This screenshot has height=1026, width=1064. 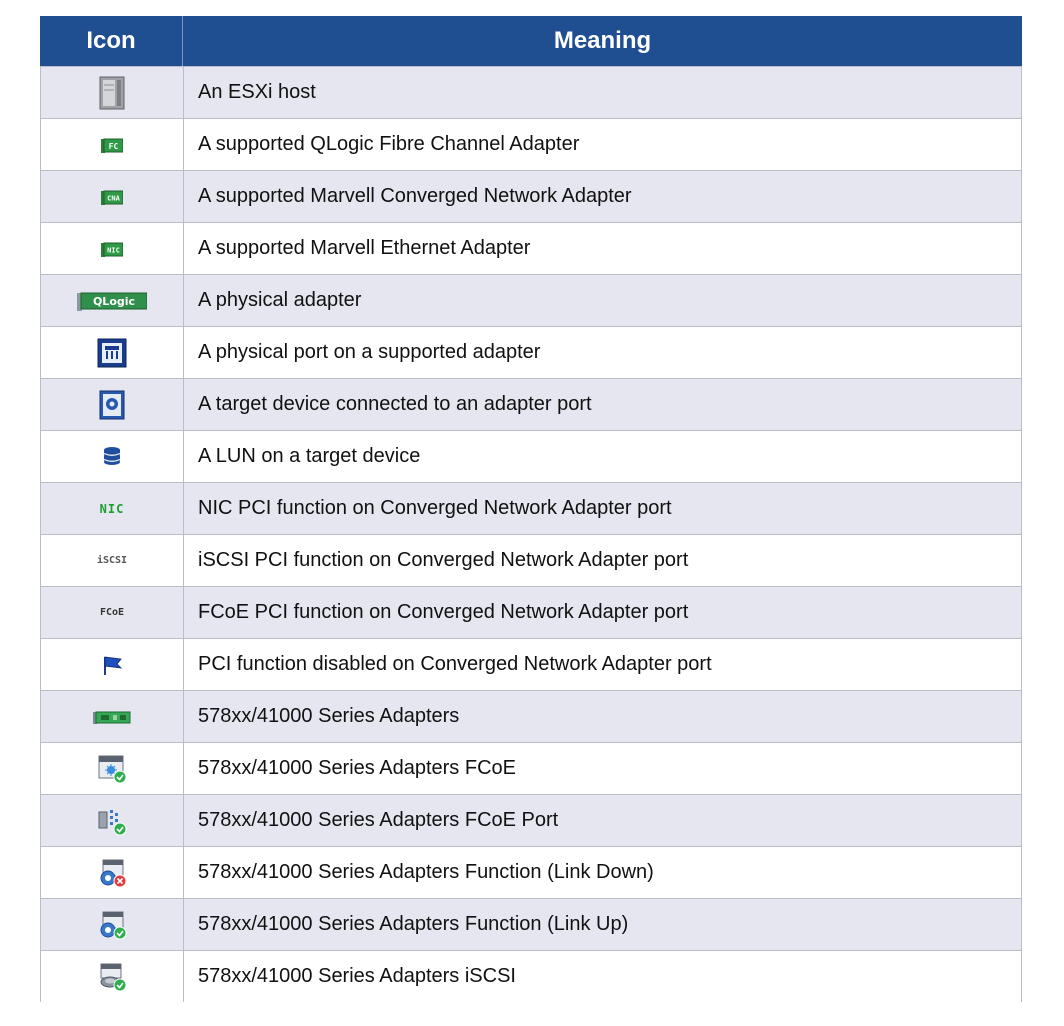 I want to click on row-meaning: 578xx/41000 Series Adapters iSCSI, so click(x=357, y=976).